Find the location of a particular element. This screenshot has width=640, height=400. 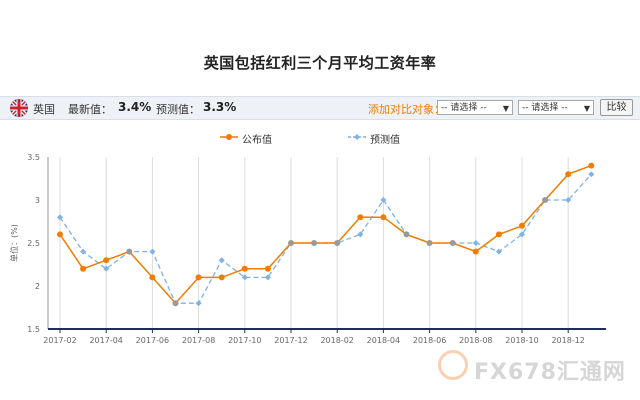

x-tick-label: 2017-02 is located at coordinates (59, 340).